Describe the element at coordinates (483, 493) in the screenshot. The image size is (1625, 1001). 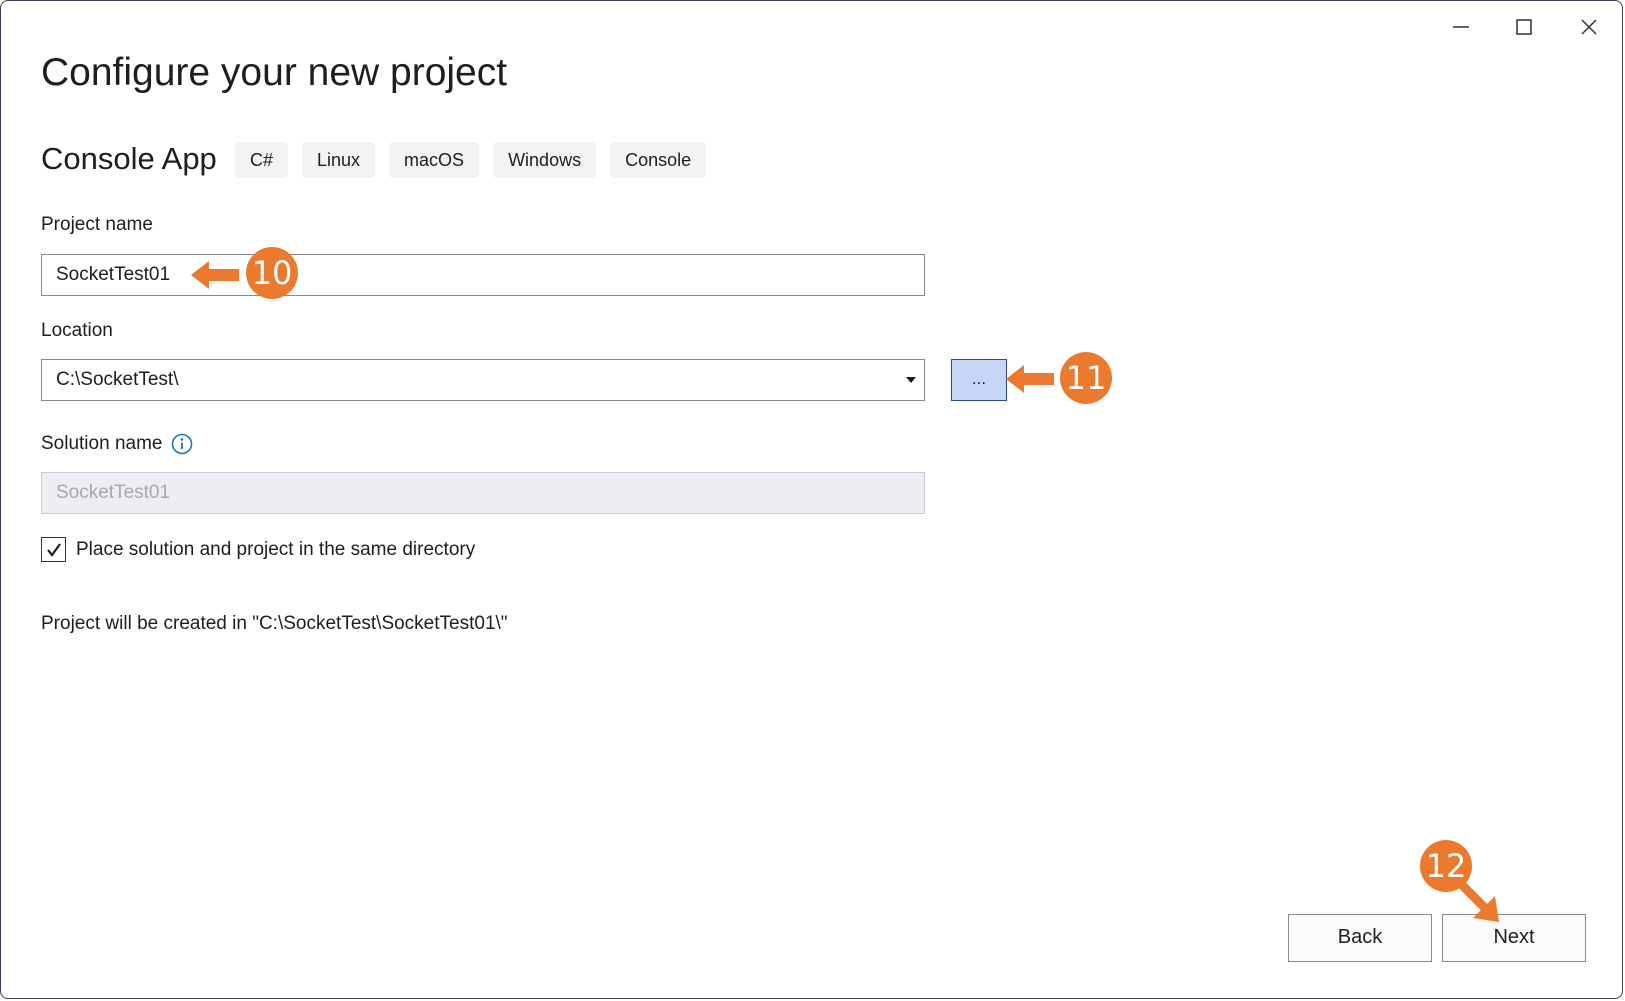
I see `solution-name-input: SocketTest01` at that location.